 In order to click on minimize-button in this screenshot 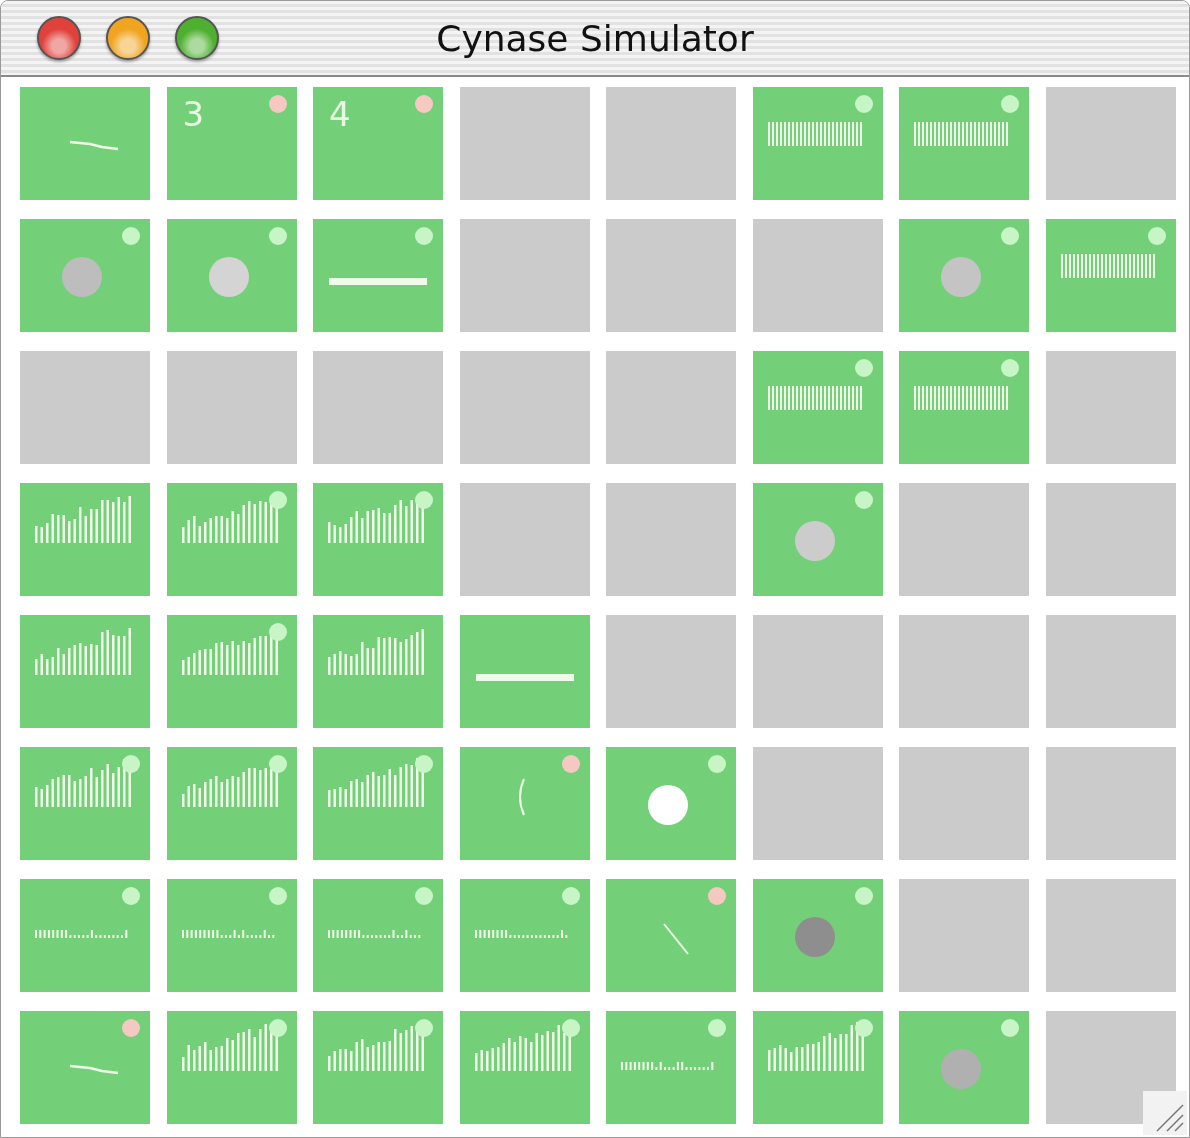, I will do `click(128, 38)`.